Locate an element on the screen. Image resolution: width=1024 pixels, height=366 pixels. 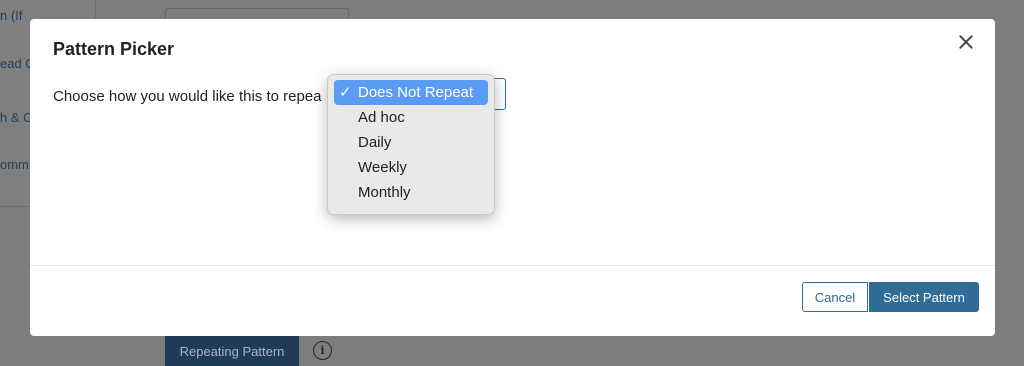
sidebar-fragment: omm is located at coordinates (14, 164).